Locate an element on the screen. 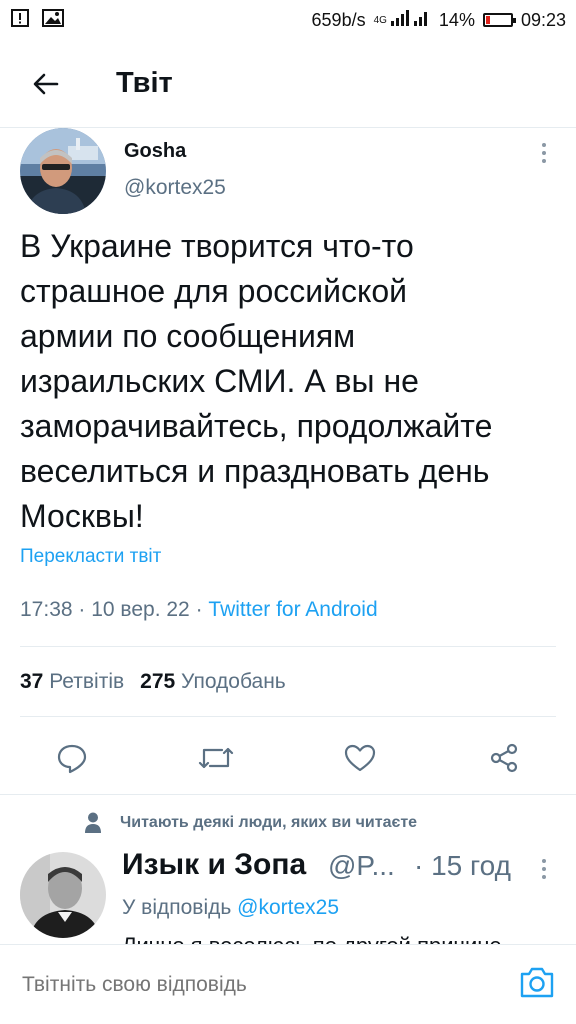 Image resolution: width=576 pixels, height=1024 pixels. reply-button is located at coordinates (72, 758).